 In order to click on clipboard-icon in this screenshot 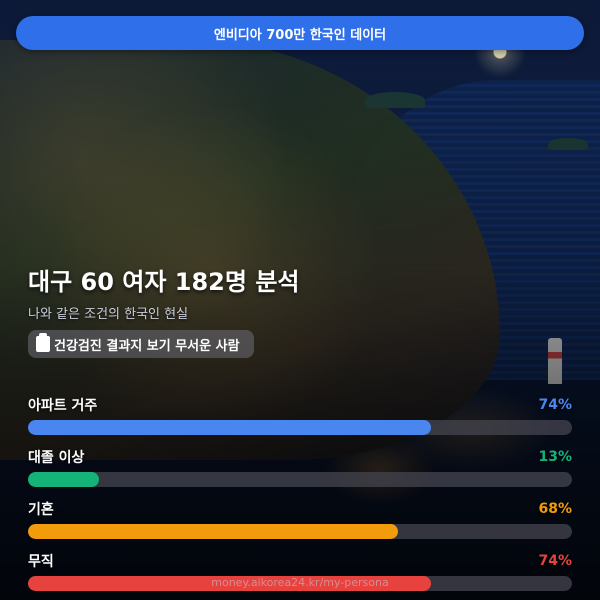, I will do `click(43, 342)`.